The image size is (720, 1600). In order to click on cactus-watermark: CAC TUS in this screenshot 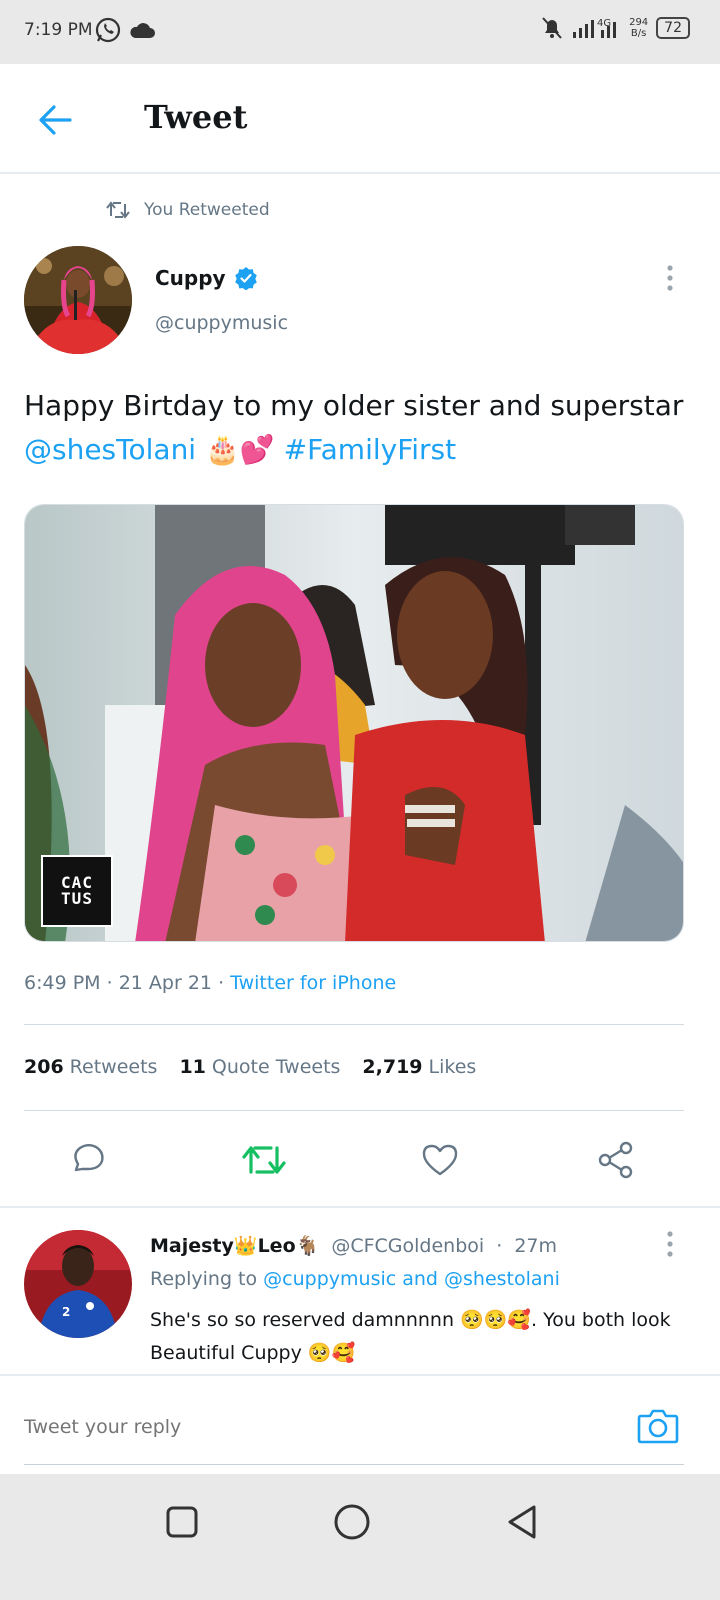, I will do `click(77, 891)`.